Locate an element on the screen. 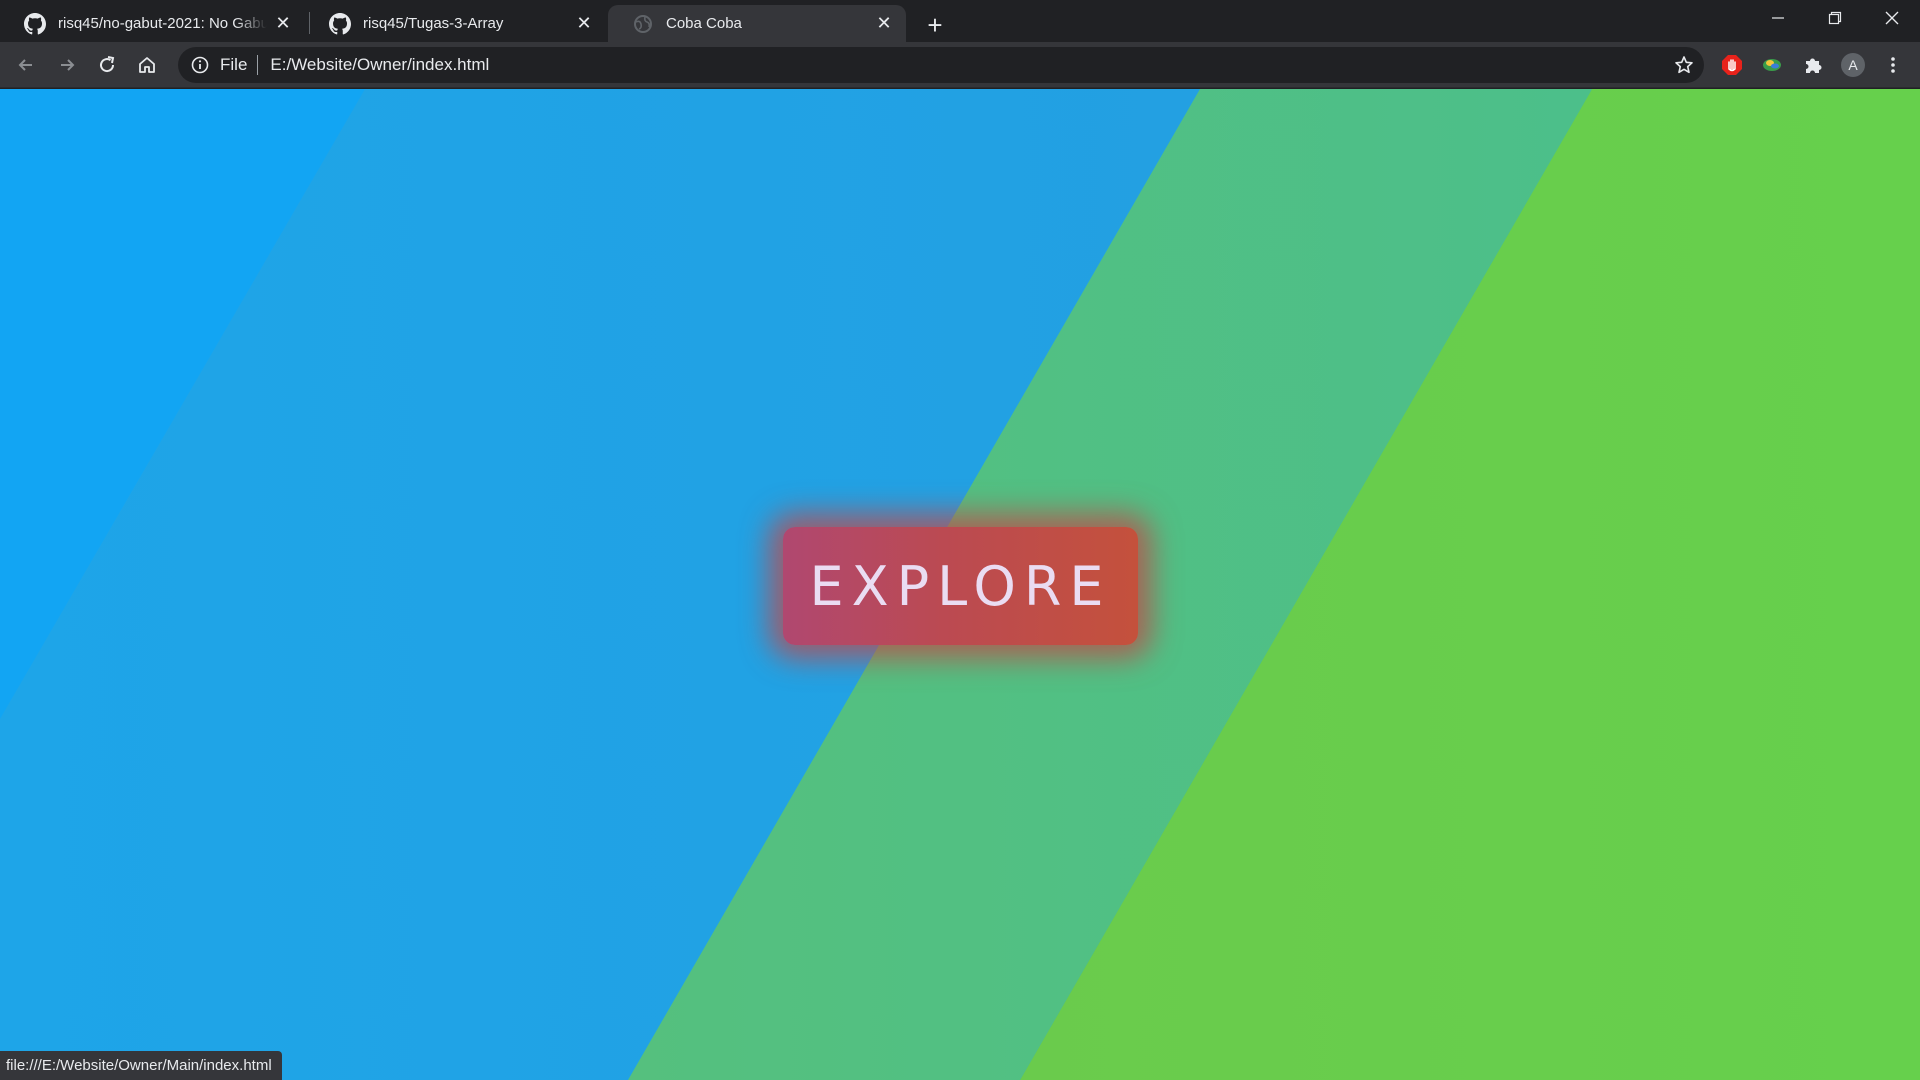 This screenshot has height=1080, width=1920. new-tab-button: + is located at coordinates (935, 25).